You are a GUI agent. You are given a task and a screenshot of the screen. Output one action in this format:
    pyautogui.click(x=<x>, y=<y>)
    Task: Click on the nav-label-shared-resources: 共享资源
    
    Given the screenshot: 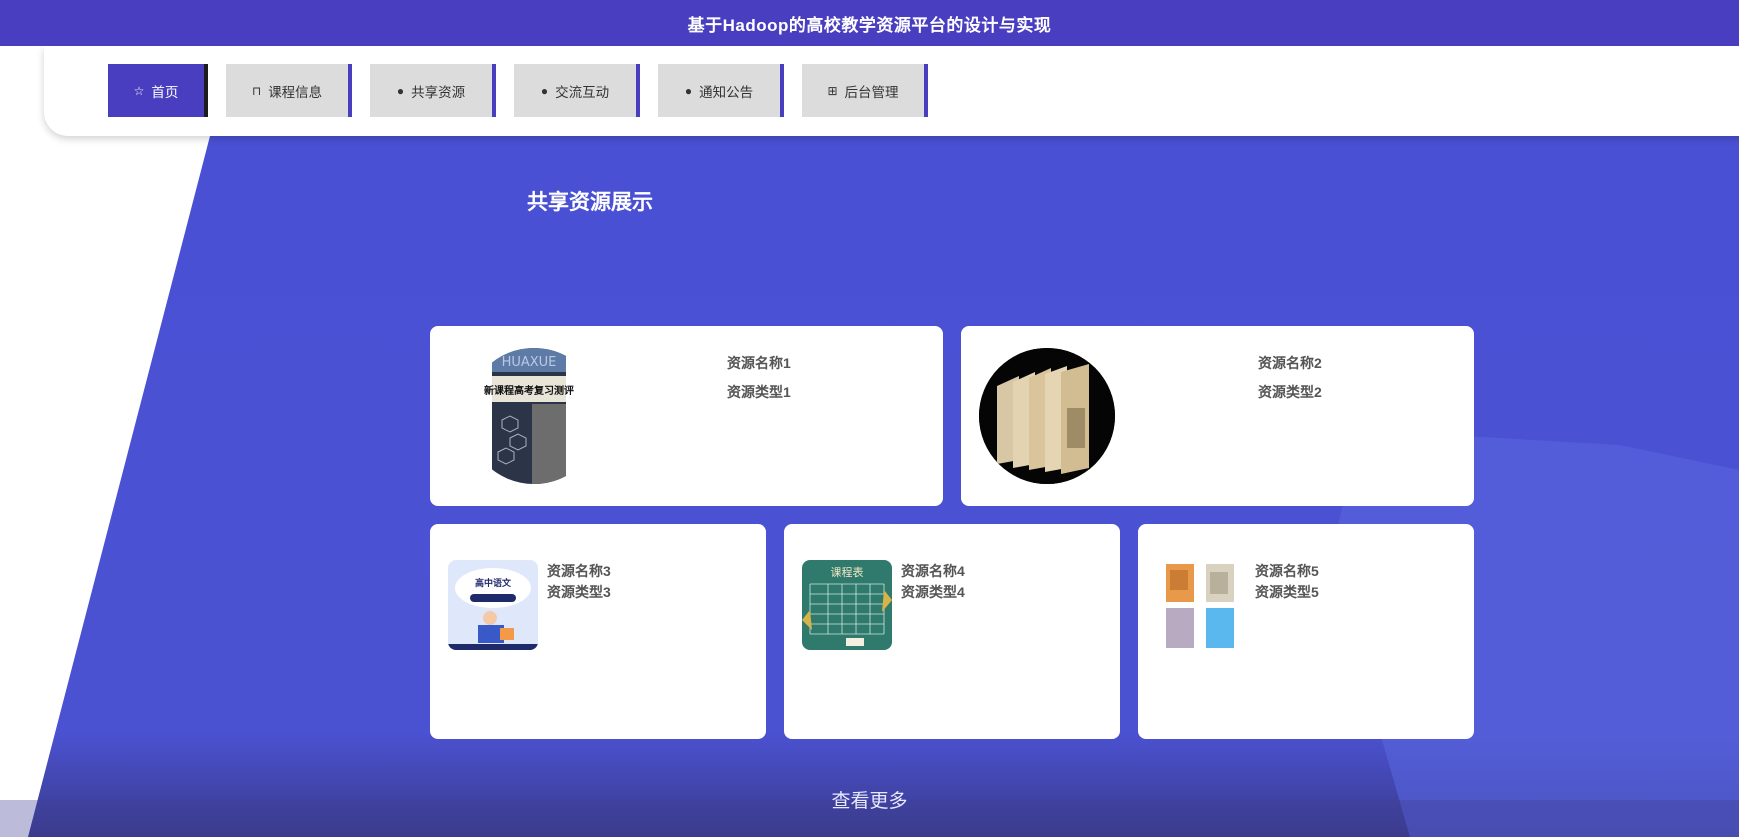 What is the action you would take?
    pyautogui.click(x=438, y=92)
    